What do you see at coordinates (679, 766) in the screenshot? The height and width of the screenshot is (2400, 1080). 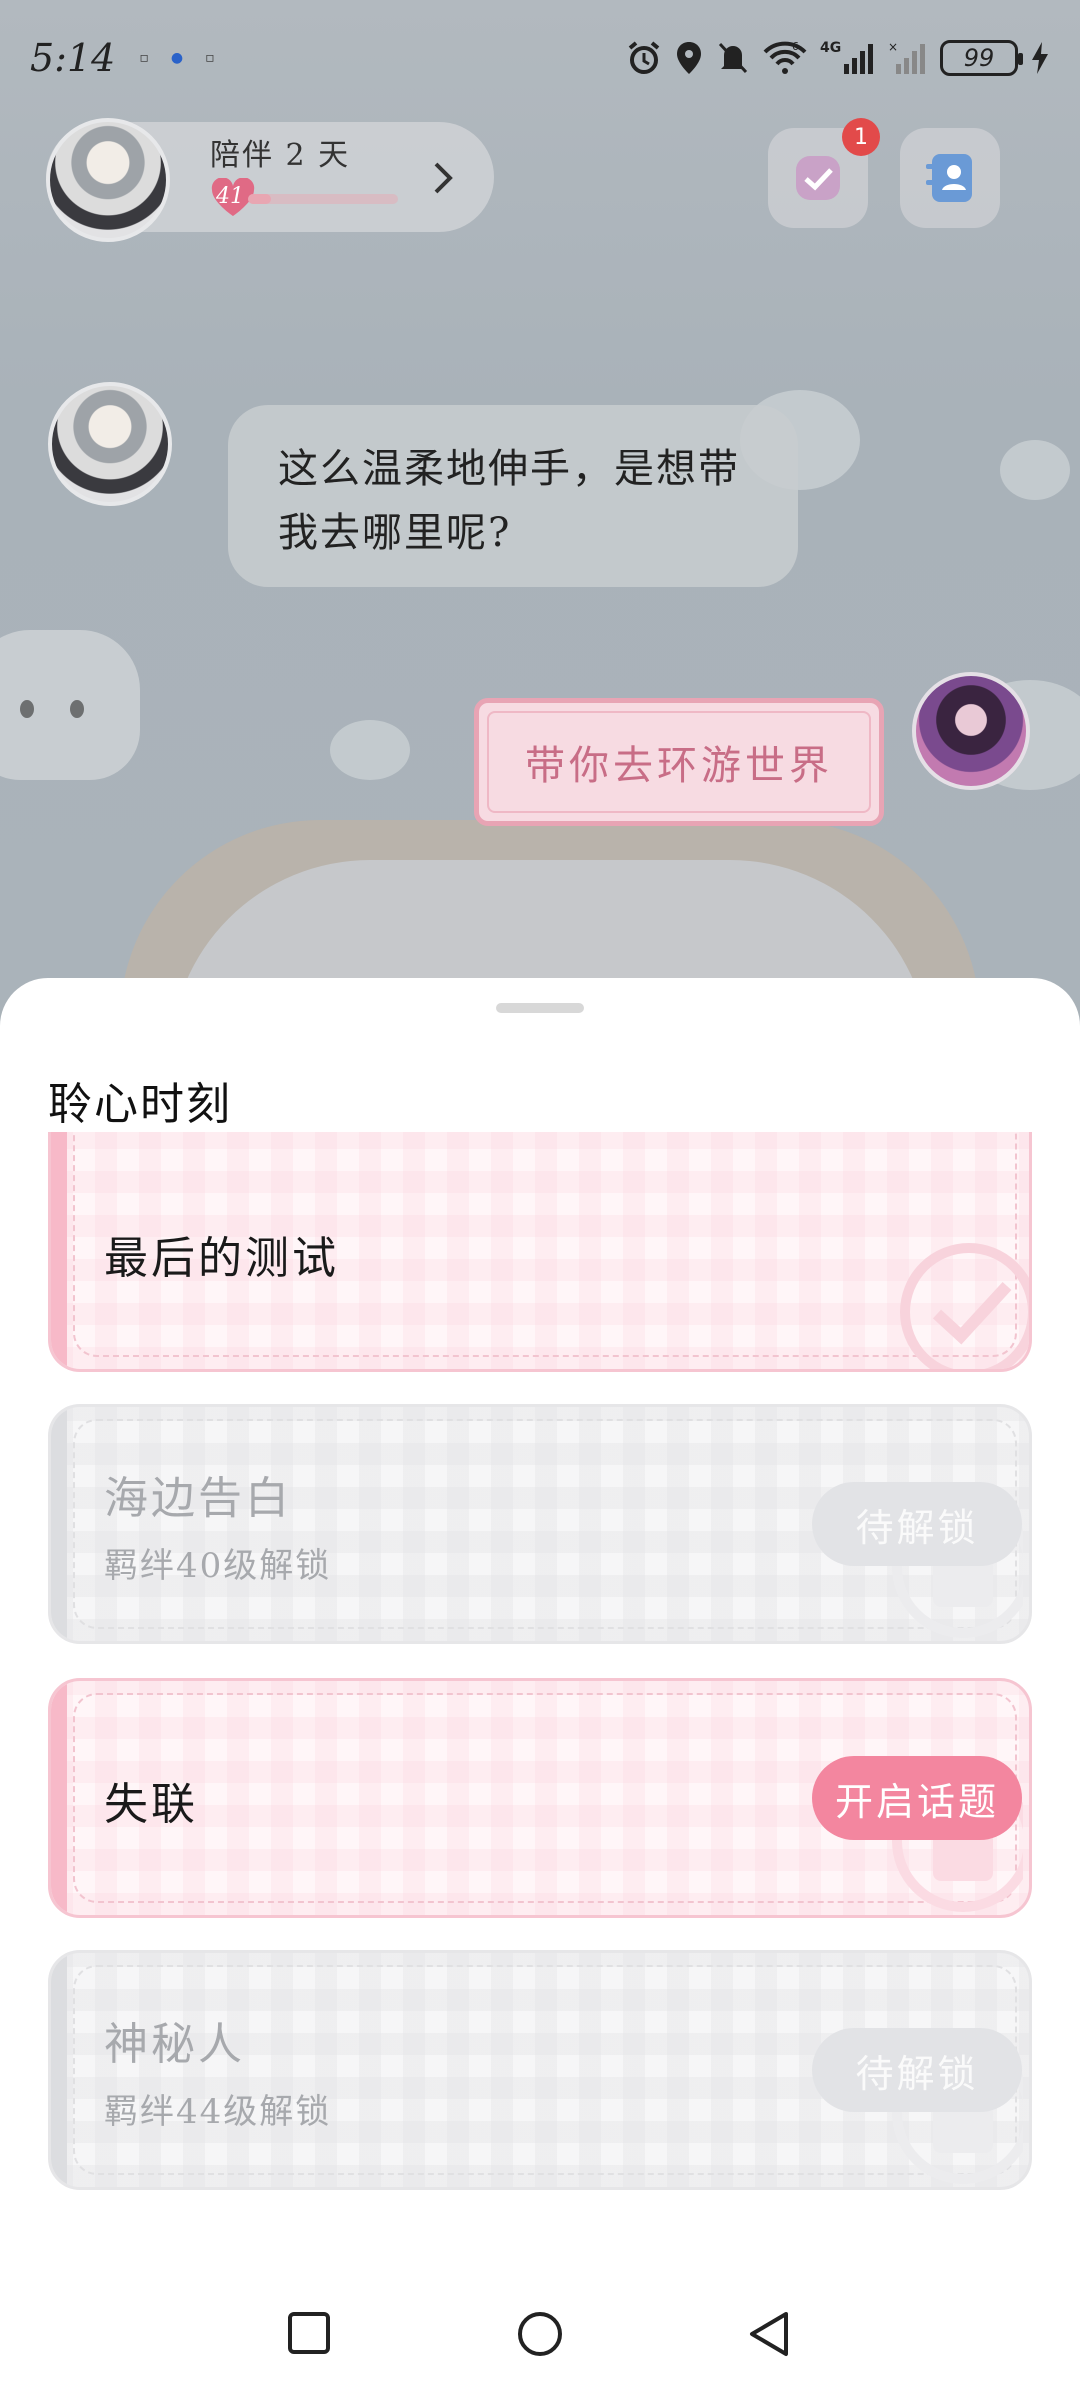 I see `outgoing-message-text: 带你去环游世界` at bounding box center [679, 766].